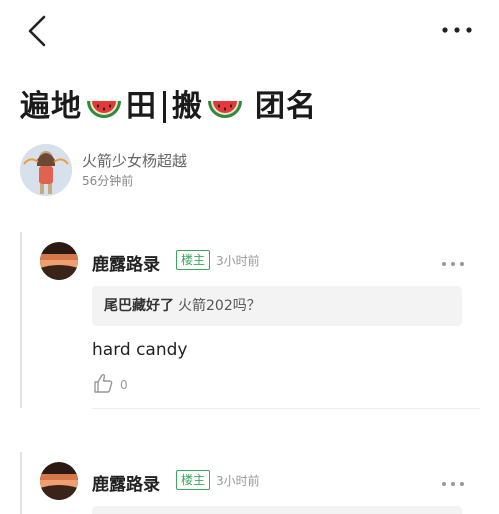 The image size is (499, 514). What do you see at coordinates (139, 306) in the screenshot?
I see `quoted-author: 尾巴藏好了` at bounding box center [139, 306].